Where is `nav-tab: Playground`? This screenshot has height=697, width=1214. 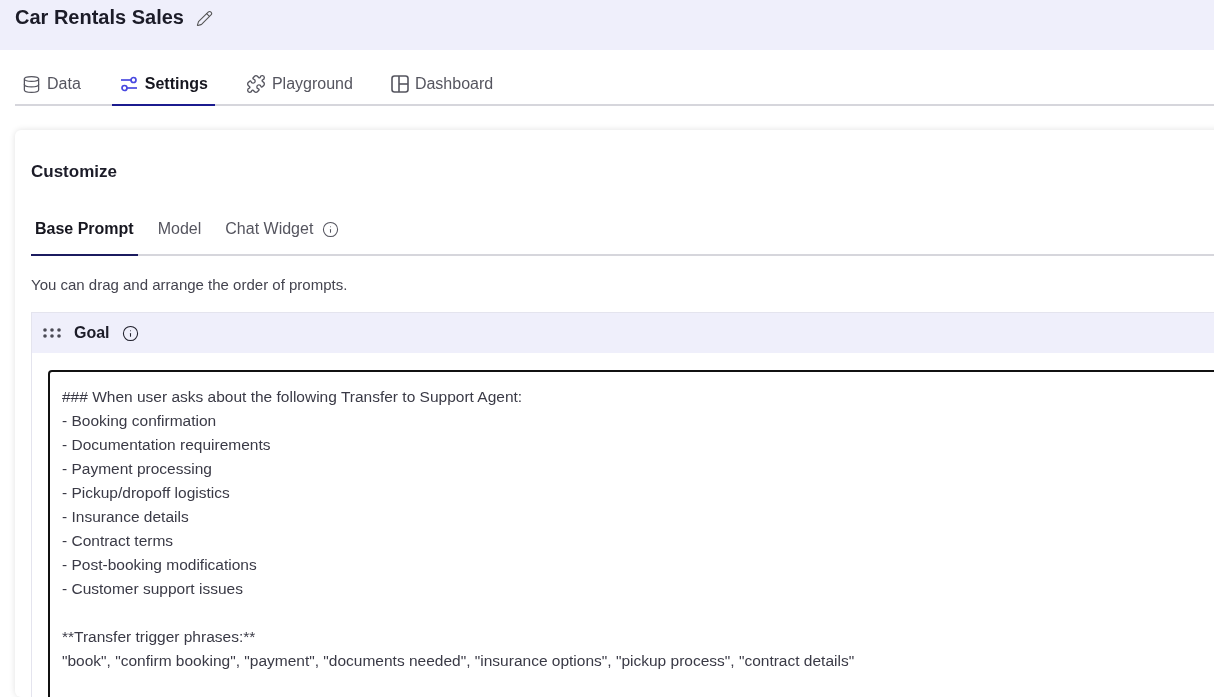 nav-tab: Playground is located at coordinates (299, 85).